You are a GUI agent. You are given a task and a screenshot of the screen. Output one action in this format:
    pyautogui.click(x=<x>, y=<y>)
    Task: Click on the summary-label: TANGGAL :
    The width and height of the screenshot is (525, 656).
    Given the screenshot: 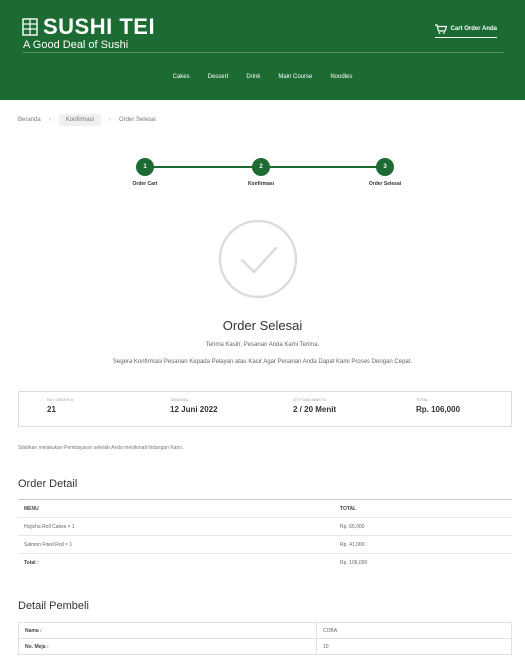 What is the action you would take?
    pyautogui.click(x=180, y=399)
    